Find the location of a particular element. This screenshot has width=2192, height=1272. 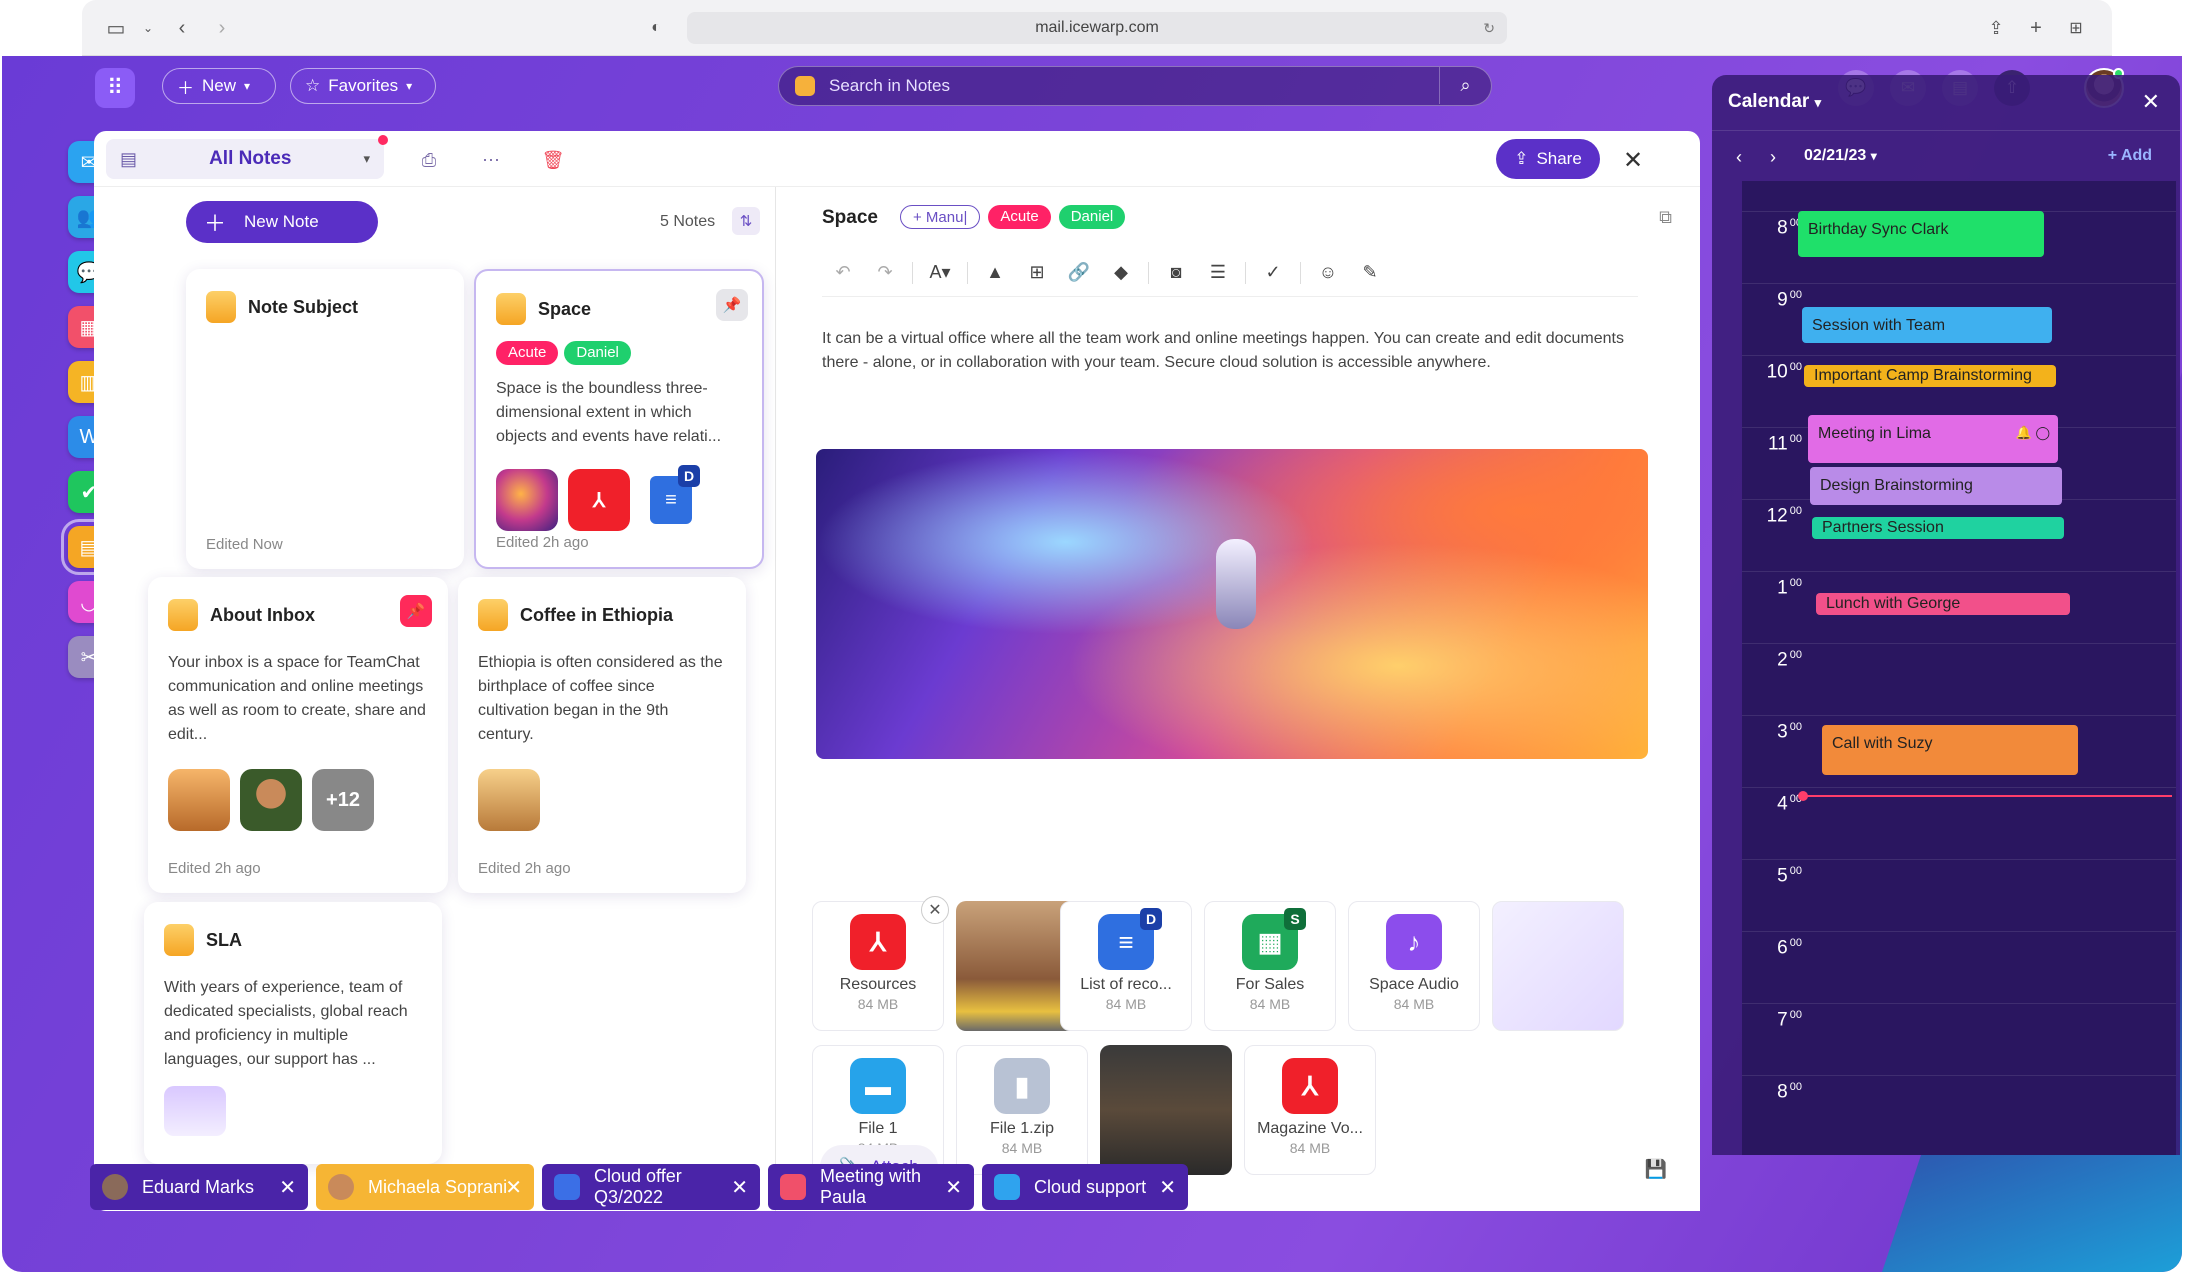

attachment-resources: ⅄ Resources 84 MB ✕ is located at coordinates (880, 963).